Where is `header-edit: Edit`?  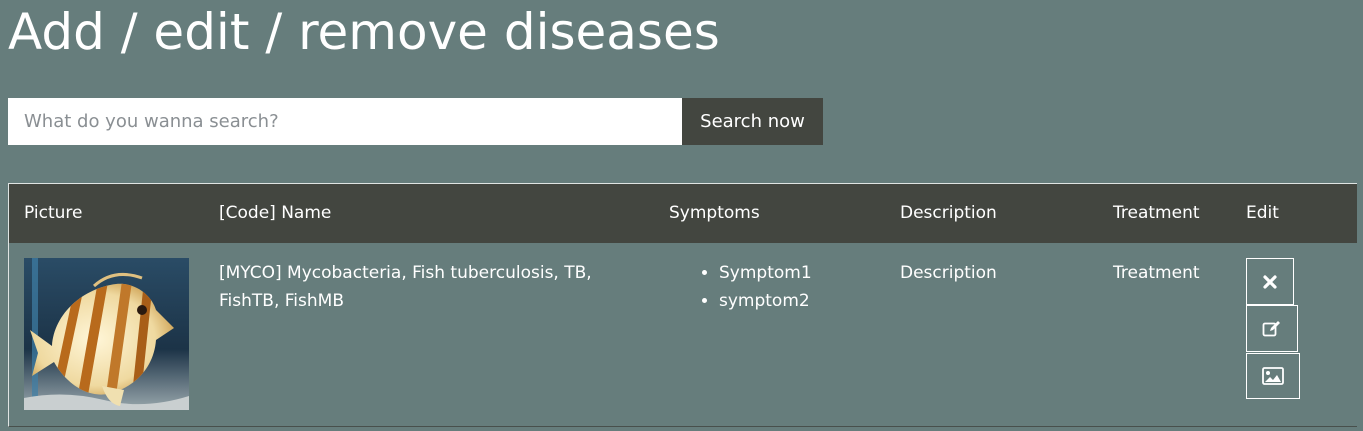
header-edit: Edit is located at coordinates (1262, 213).